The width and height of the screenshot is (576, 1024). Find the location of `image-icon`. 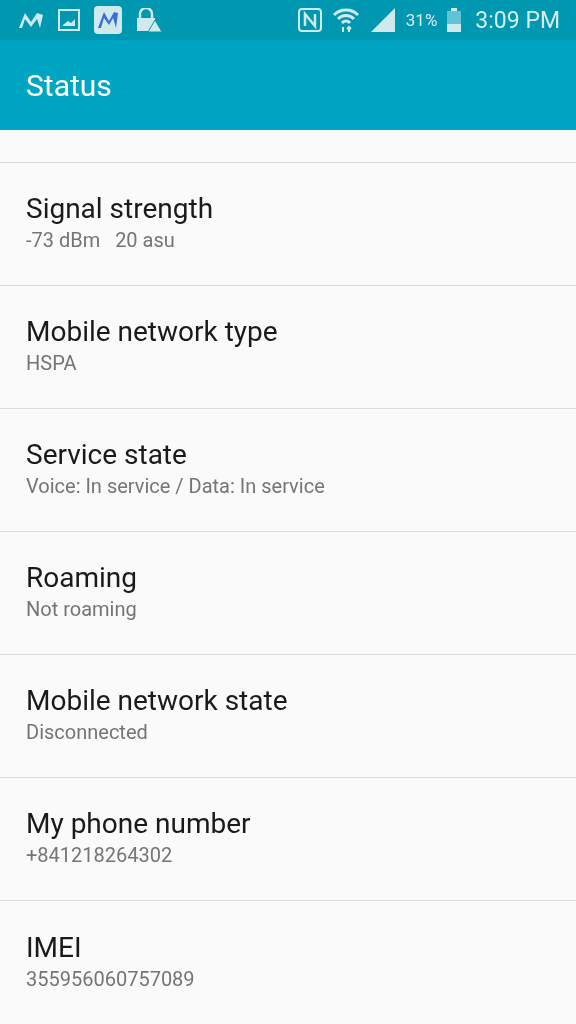

image-icon is located at coordinates (69, 20).